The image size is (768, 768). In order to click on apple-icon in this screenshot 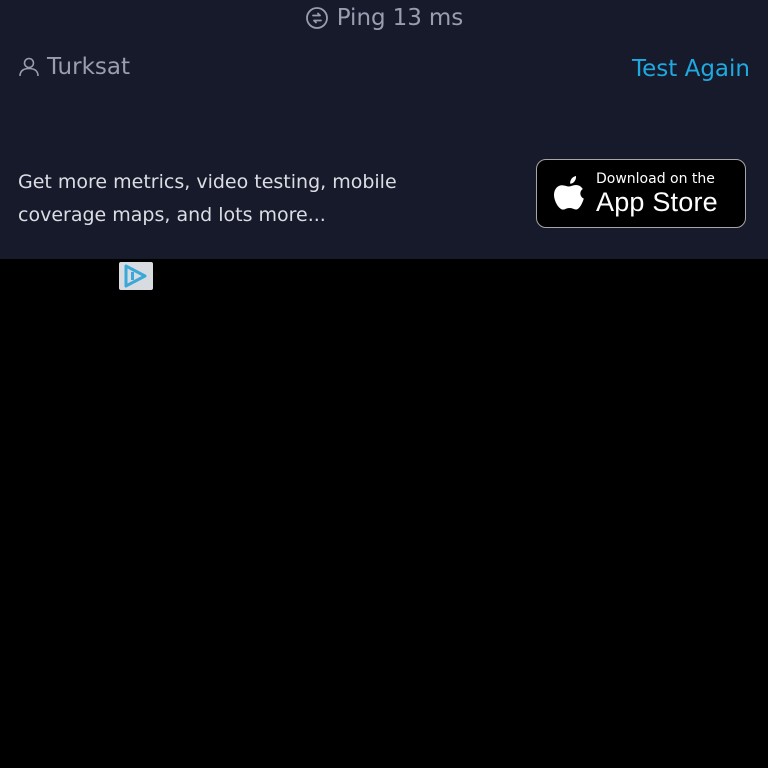, I will do `click(569, 192)`.